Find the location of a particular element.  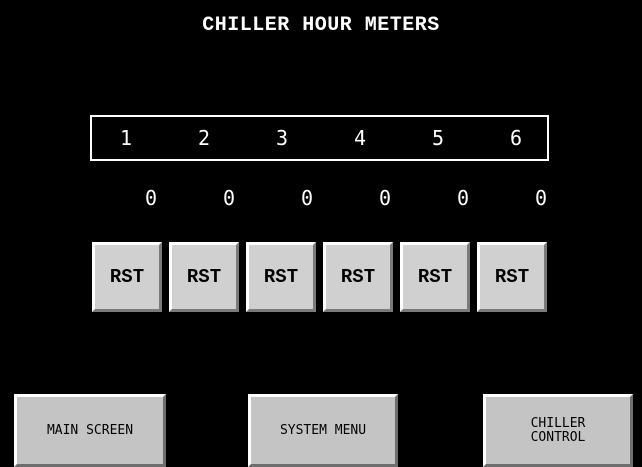

reset-chiller-4-button: RST is located at coordinates (358, 277).